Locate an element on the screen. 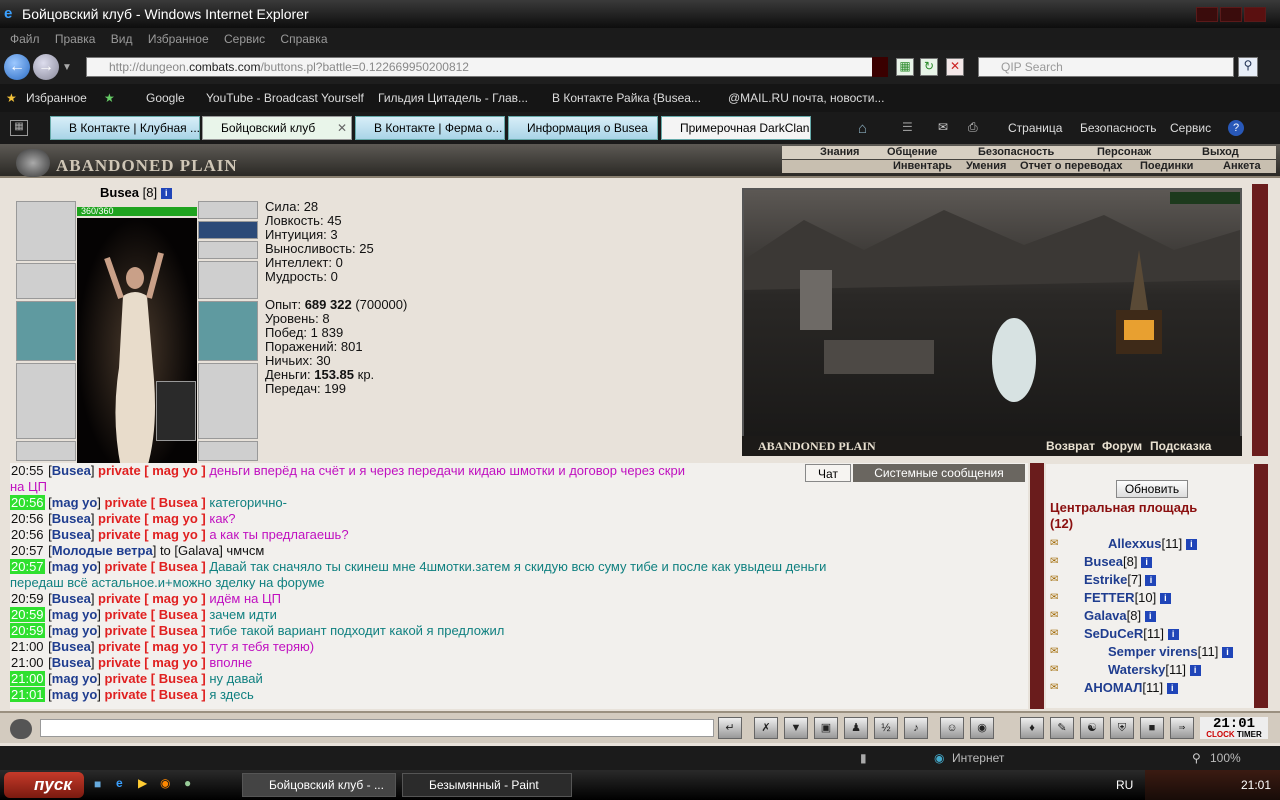  scroll-icon: ✎ is located at coordinates (1062, 728).